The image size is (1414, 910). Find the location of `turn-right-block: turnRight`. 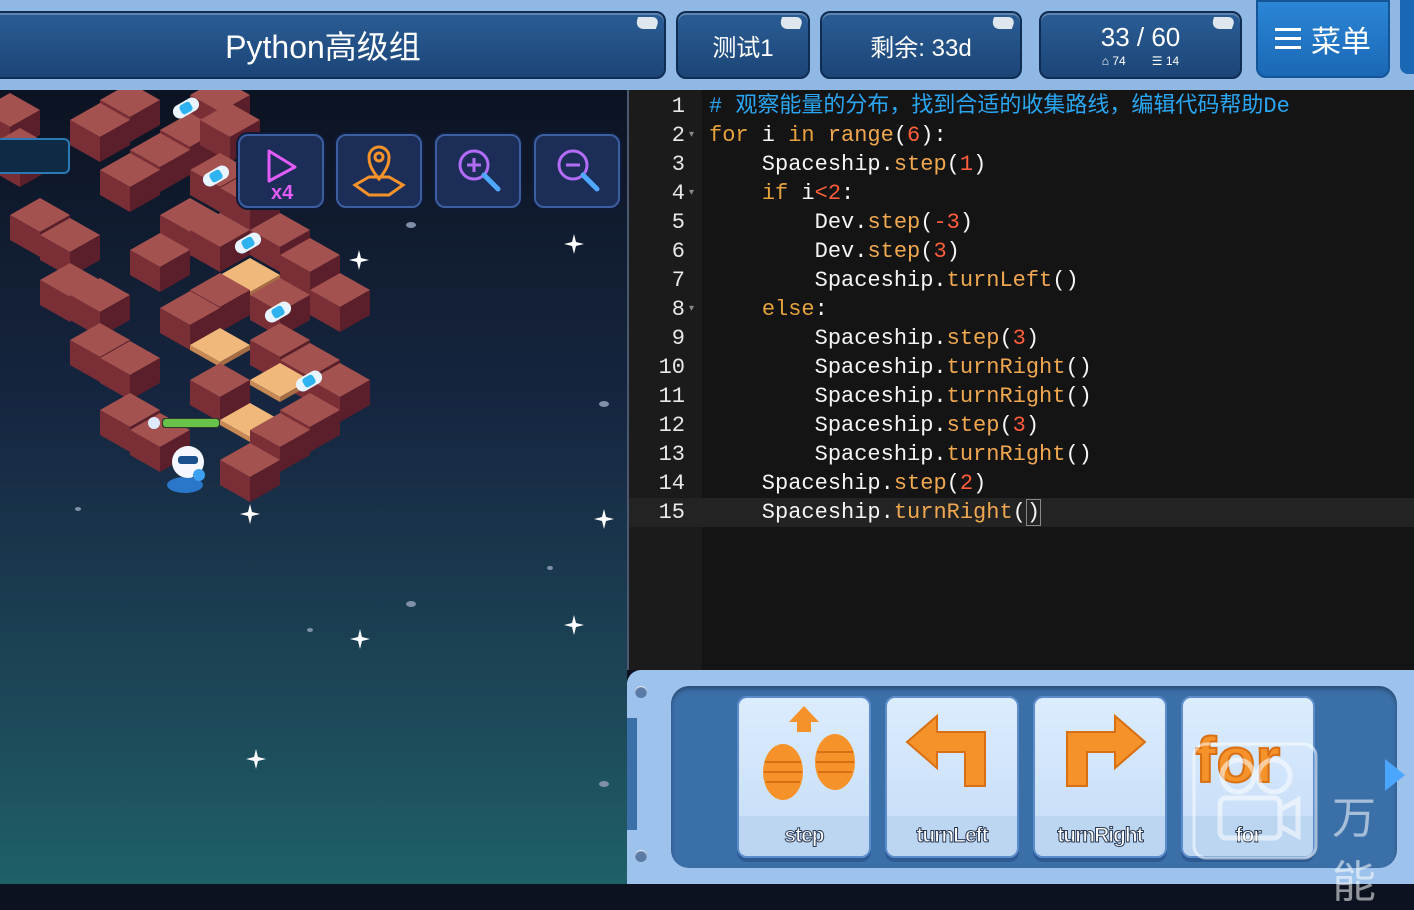

turn-right-block: turnRight is located at coordinates (1100, 777).